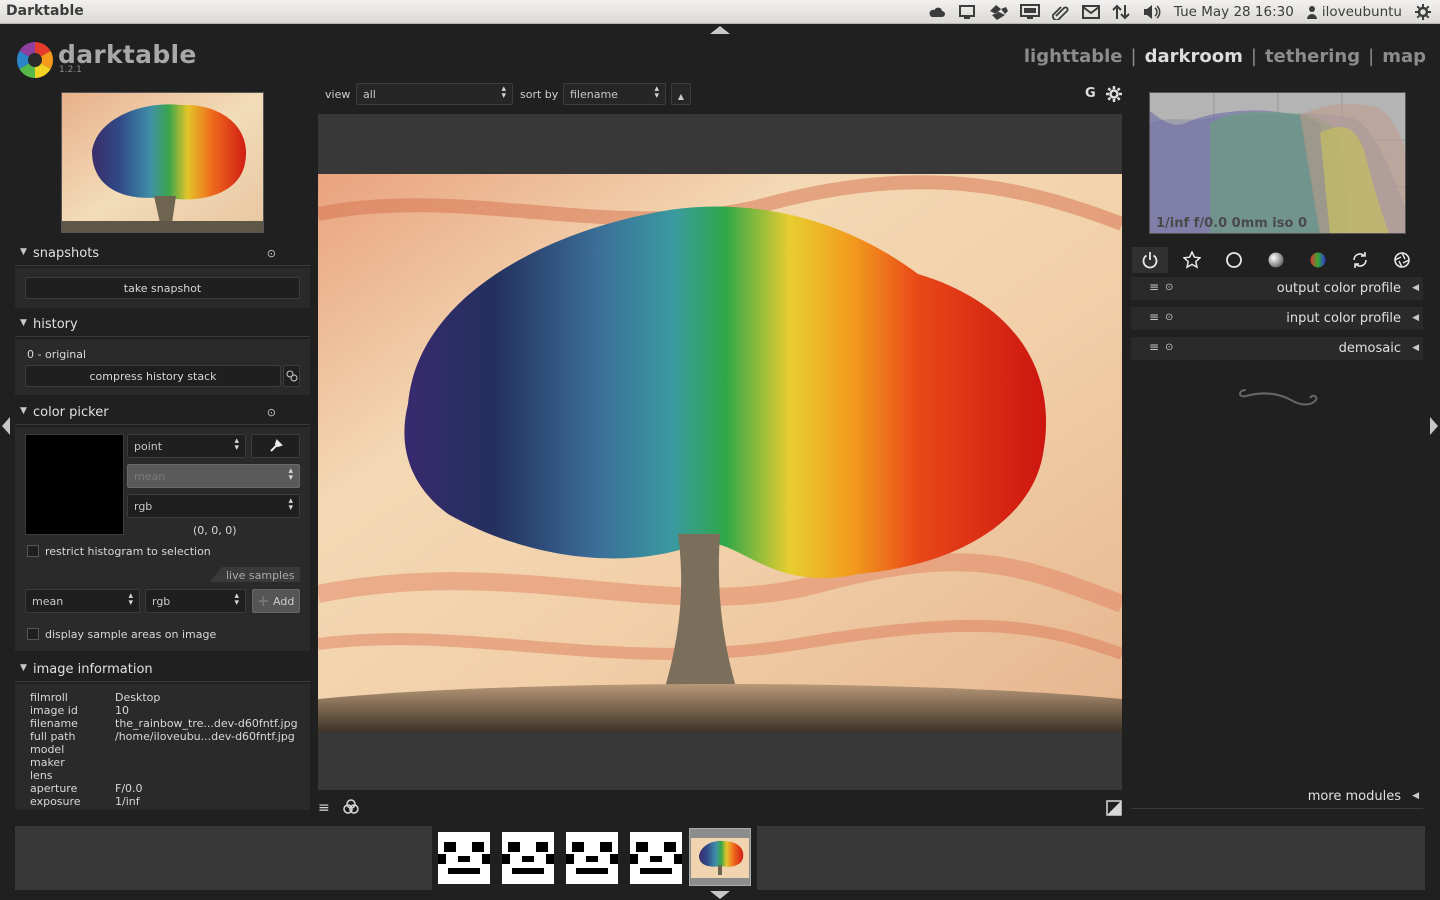 Image resolution: width=1440 pixels, height=900 pixels. I want to click on view-darkroom: darkroom, so click(1194, 56).